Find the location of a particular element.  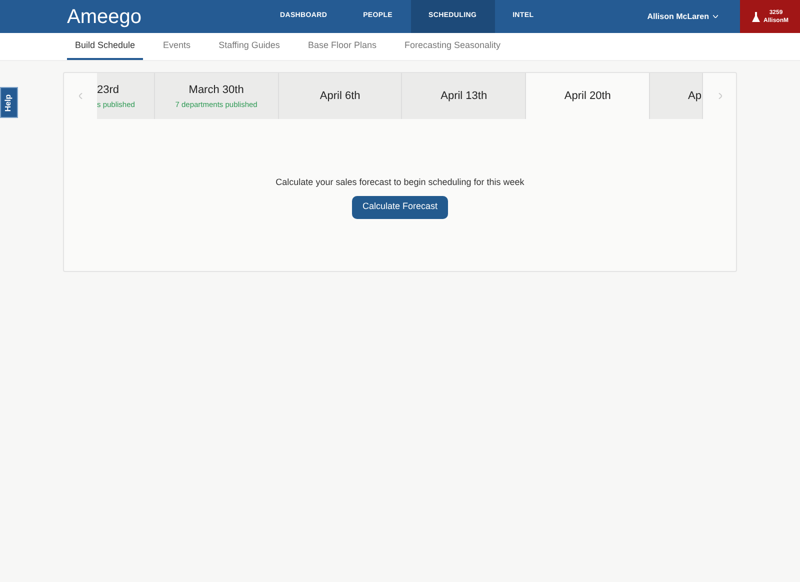

week-cell: April 13th is located at coordinates (464, 96).